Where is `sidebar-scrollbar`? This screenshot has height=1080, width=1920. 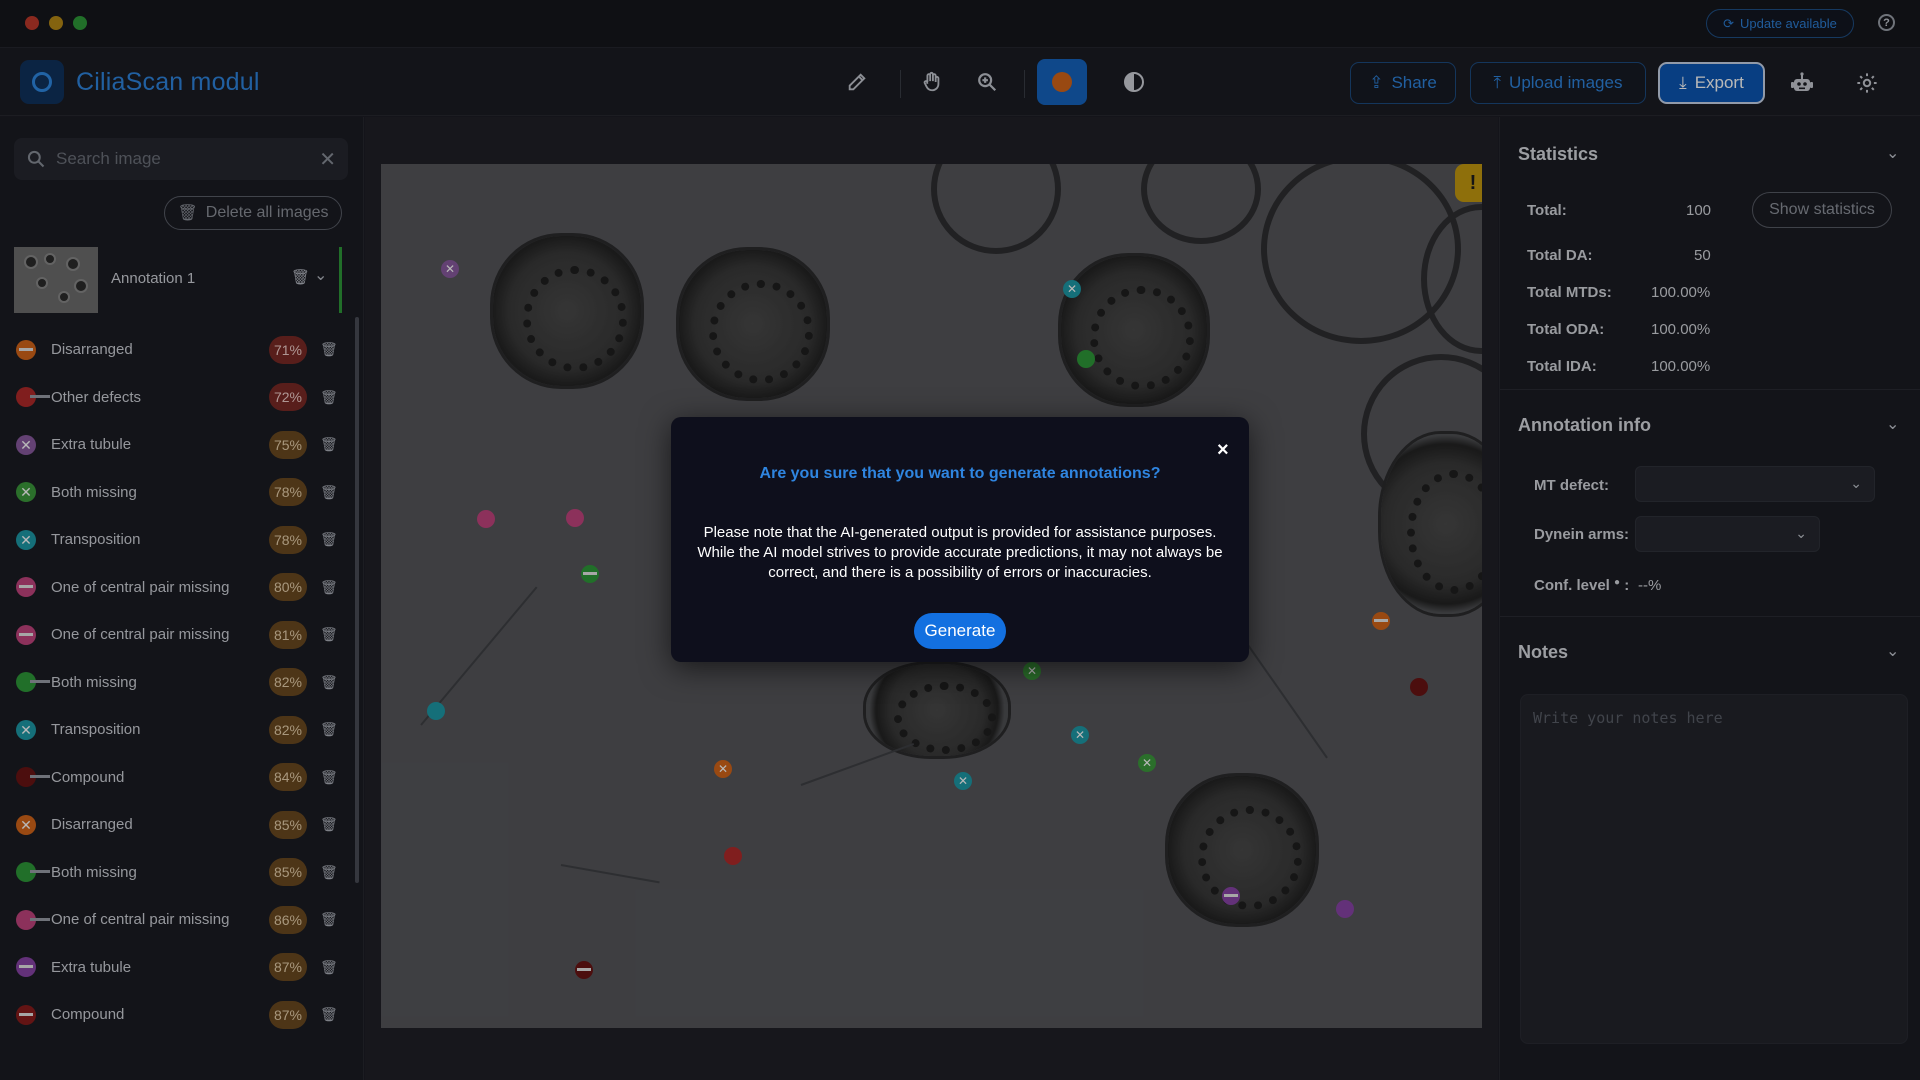
sidebar-scrollbar is located at coordinates (357, 600).